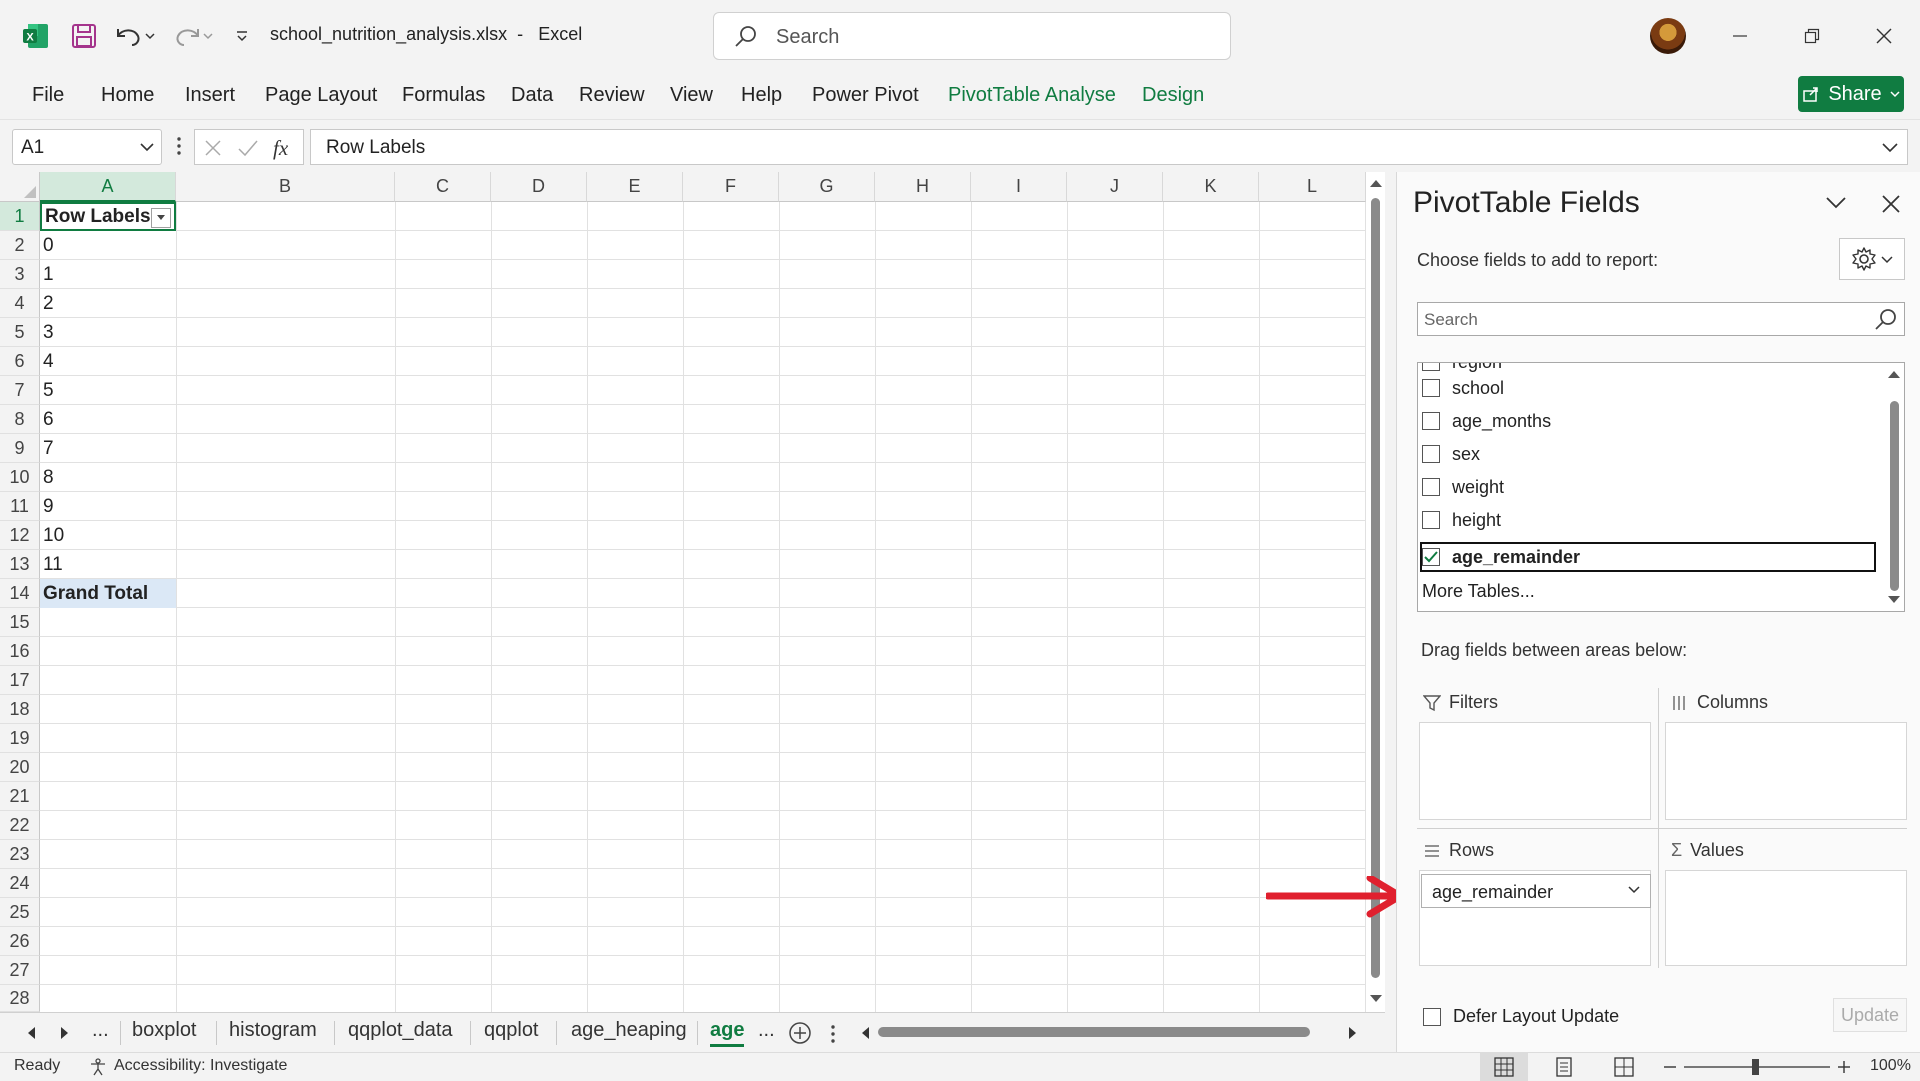 The image size is (1920, 1081). Describe the element at coordinates (612, 95) in the screenshot. I see `tab-review: Review` at that location.